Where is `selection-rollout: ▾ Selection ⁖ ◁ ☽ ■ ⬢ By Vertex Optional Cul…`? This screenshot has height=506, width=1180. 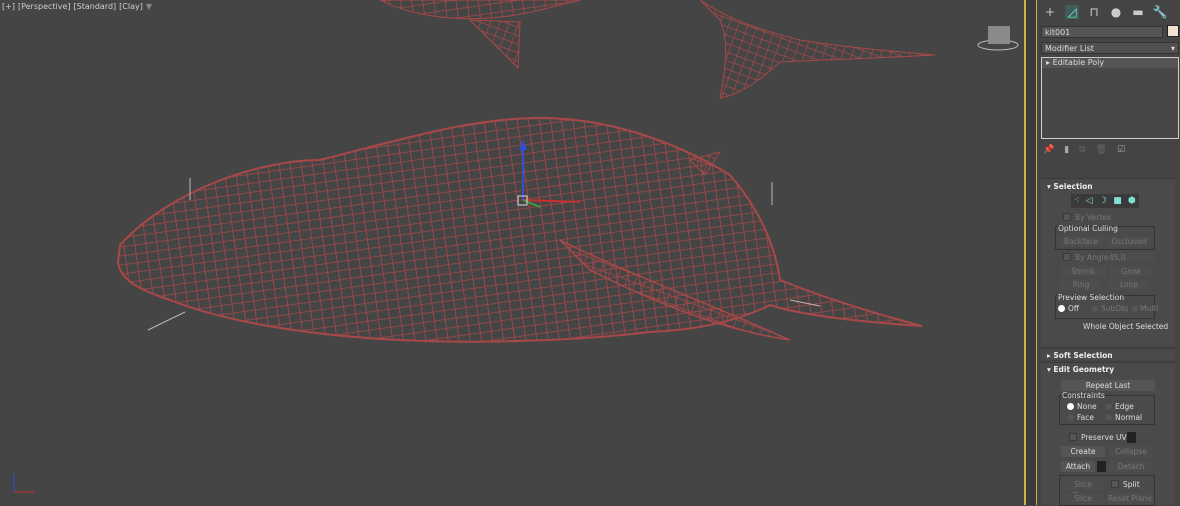
selection-rollout: ▾ Selection ⁖ ◁ ☽ ■ ⬢ By Vertex Optional Cul… is located at coordinates (1108, 262).